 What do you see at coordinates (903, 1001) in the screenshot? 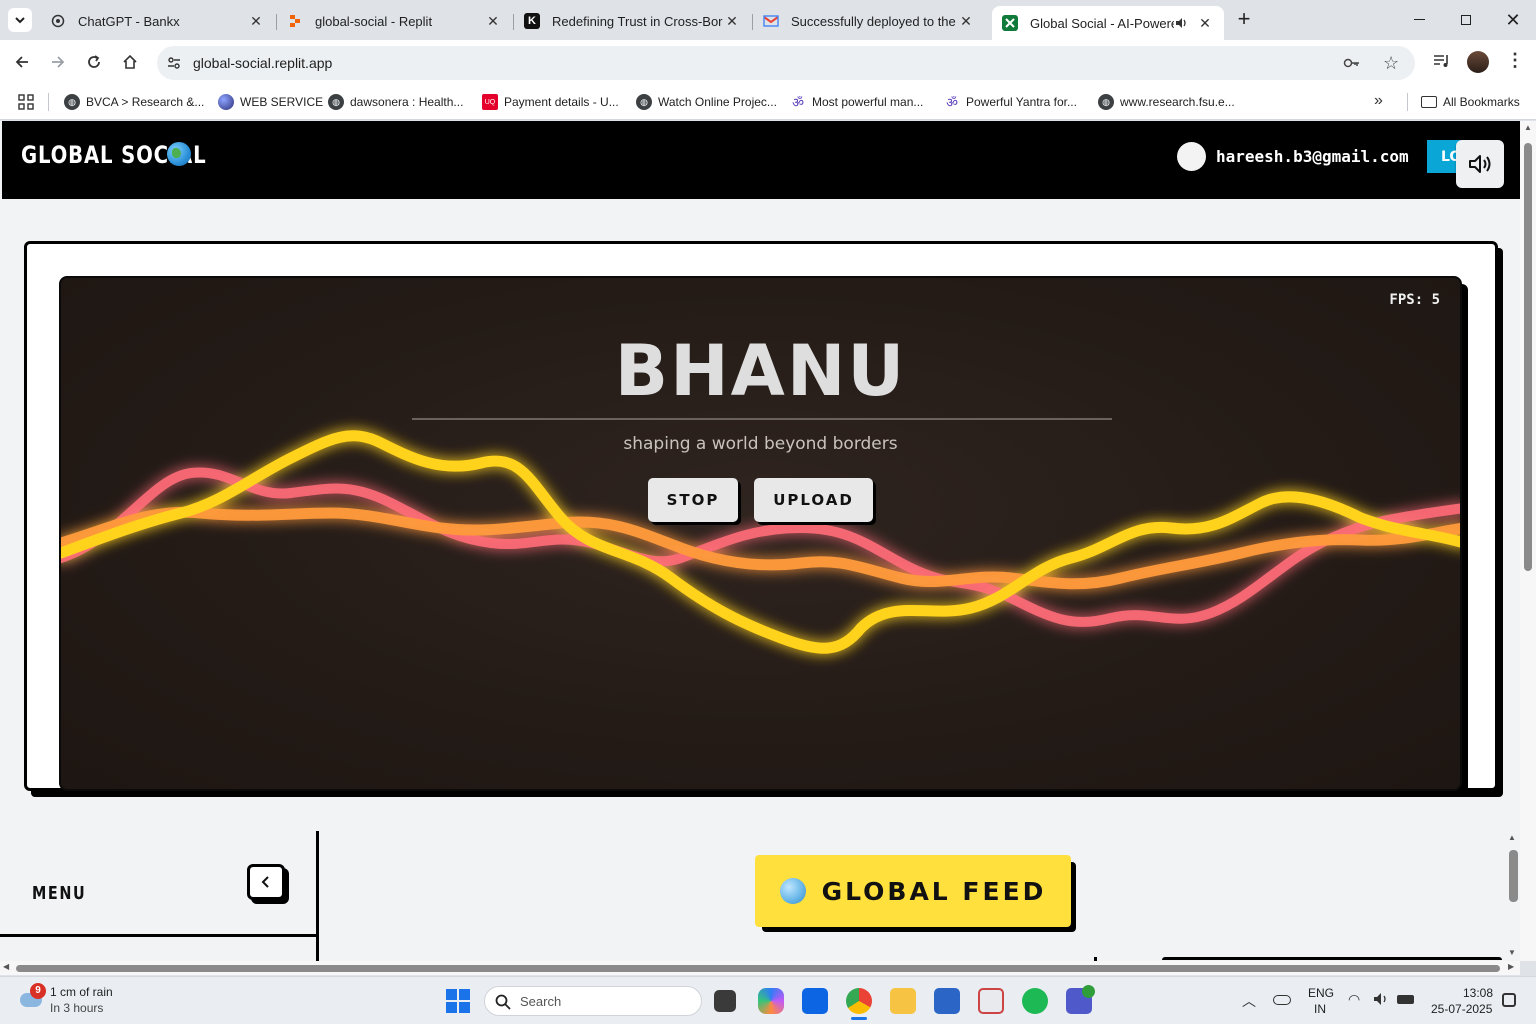
I see `file-explorer-icon` at bounding box center [903, 1001].